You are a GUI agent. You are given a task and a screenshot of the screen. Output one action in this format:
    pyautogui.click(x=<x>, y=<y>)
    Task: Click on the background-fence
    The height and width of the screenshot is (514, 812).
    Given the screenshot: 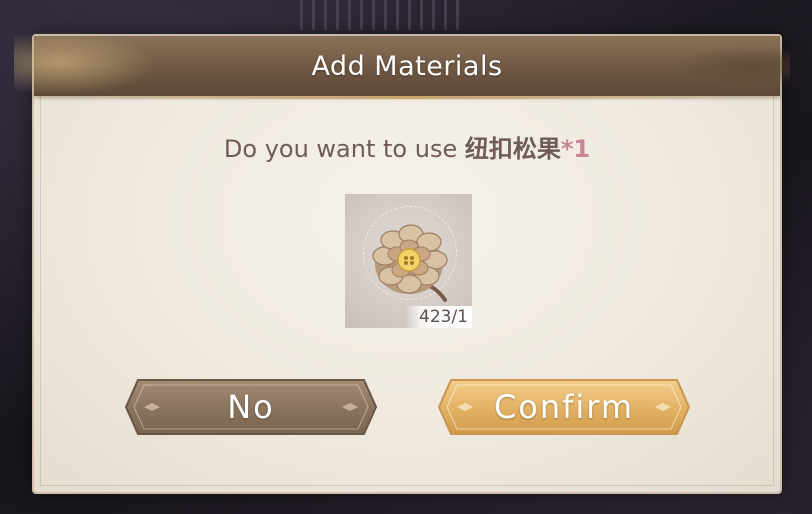 What is the action you would take?
    pyautogui.click(x=380, y=15)
    